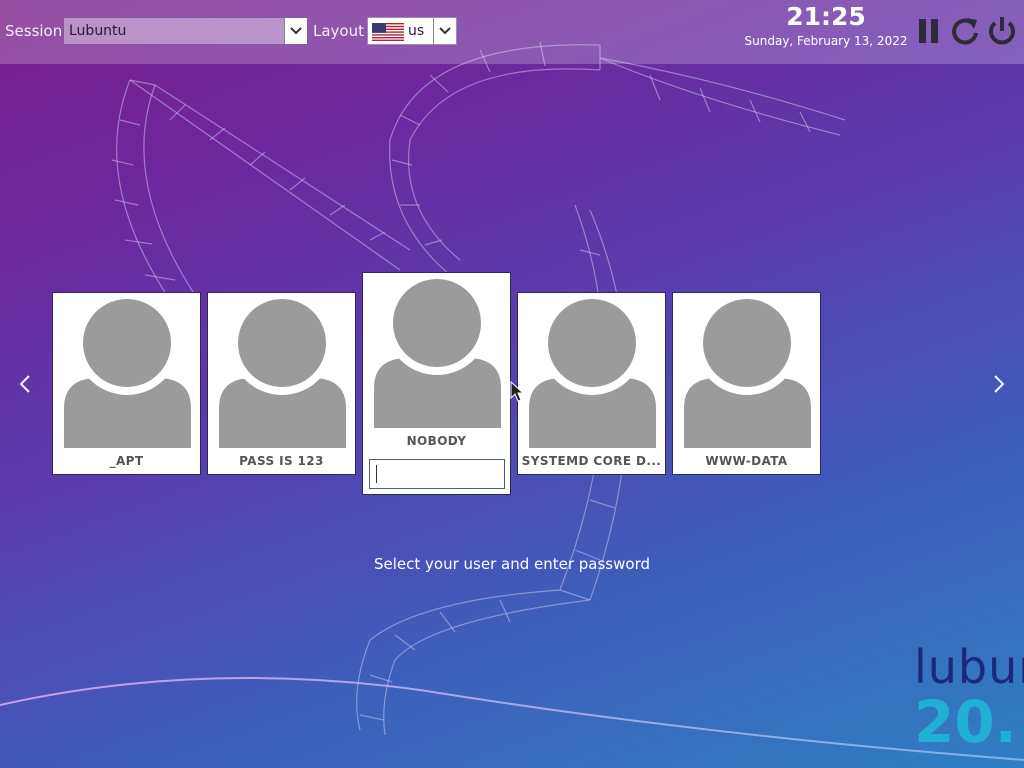 The image size is (1024, 768). Describe the element at coordinates (338, 31) in the screenshot. I see `layout-label: Layout` at that location.